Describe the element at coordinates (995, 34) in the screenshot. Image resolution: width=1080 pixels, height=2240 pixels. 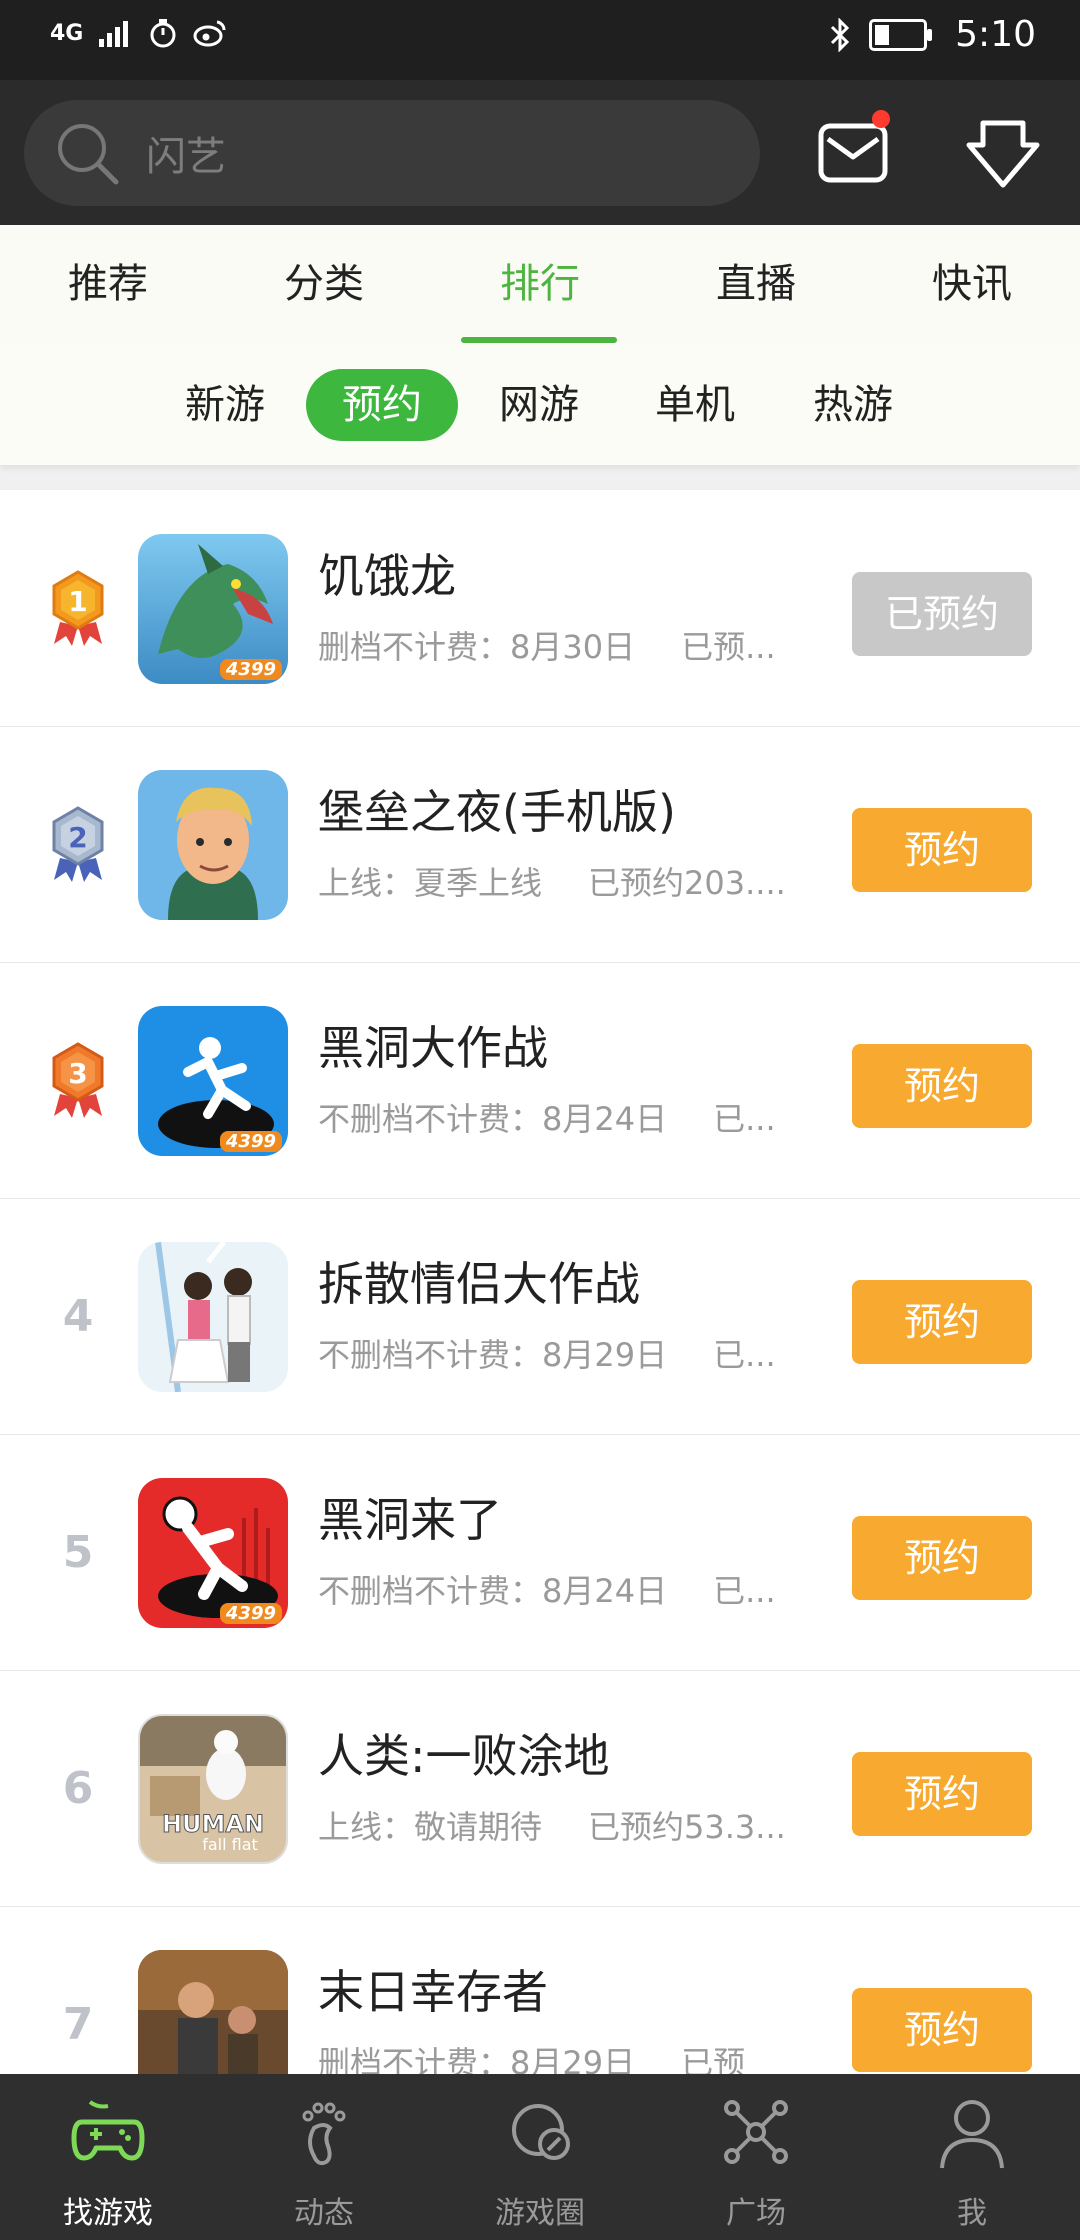
I see `clock: 5:10` at that location.